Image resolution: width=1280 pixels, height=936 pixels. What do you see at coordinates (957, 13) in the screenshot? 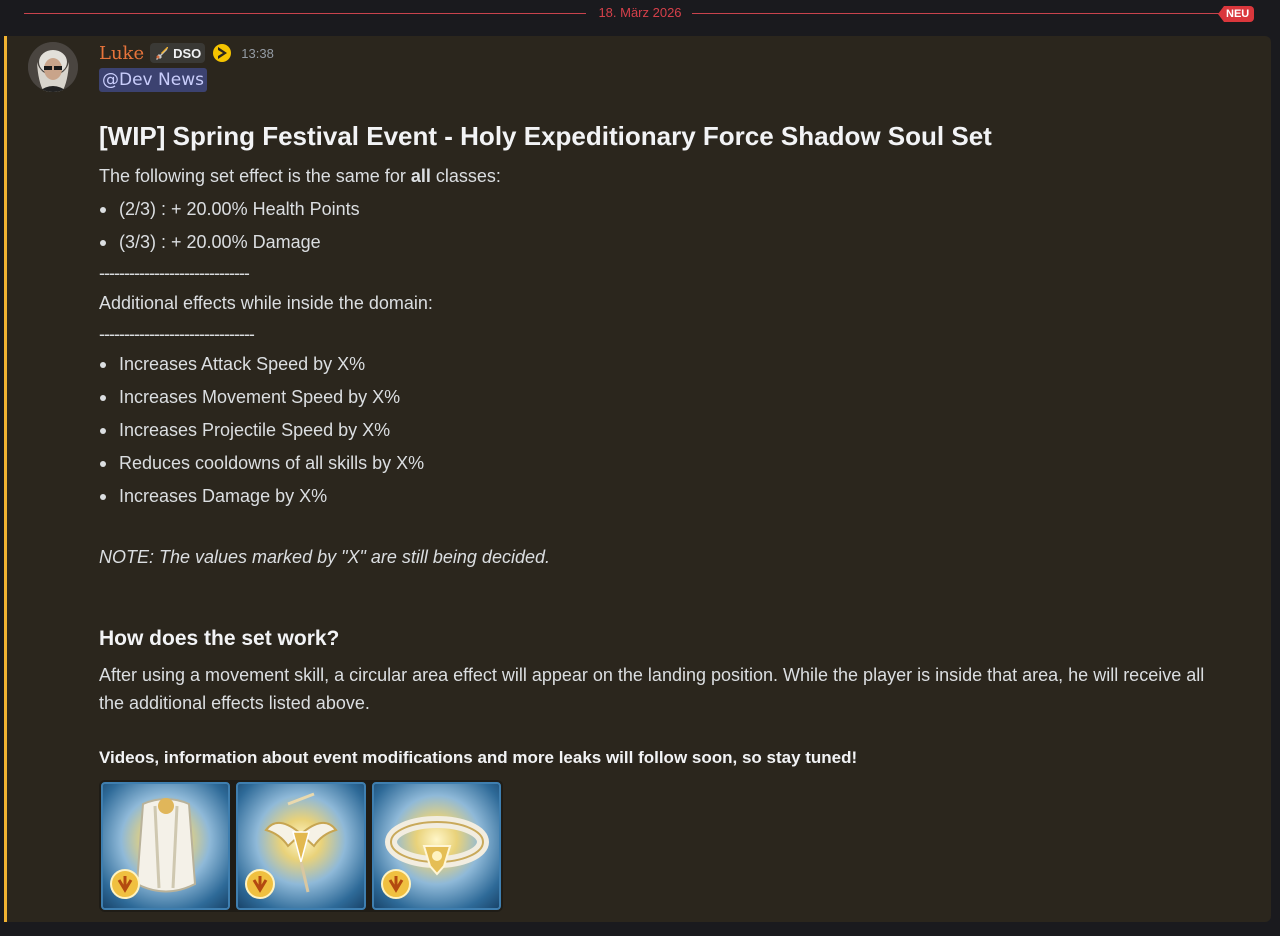
I see `divider-line-right` at bounding box center [957, 13].